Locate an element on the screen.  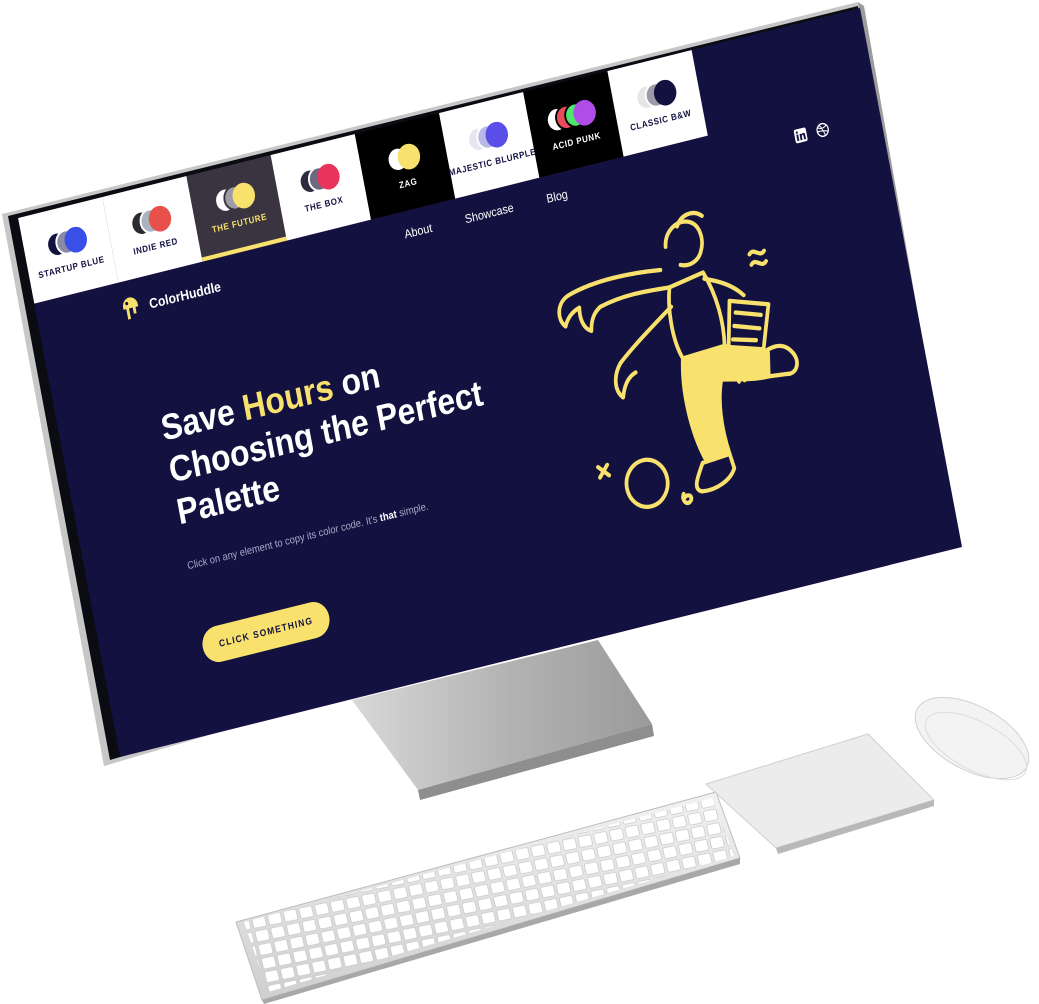
brand-name: ColorHuddle is located at coordinates (185, 294).